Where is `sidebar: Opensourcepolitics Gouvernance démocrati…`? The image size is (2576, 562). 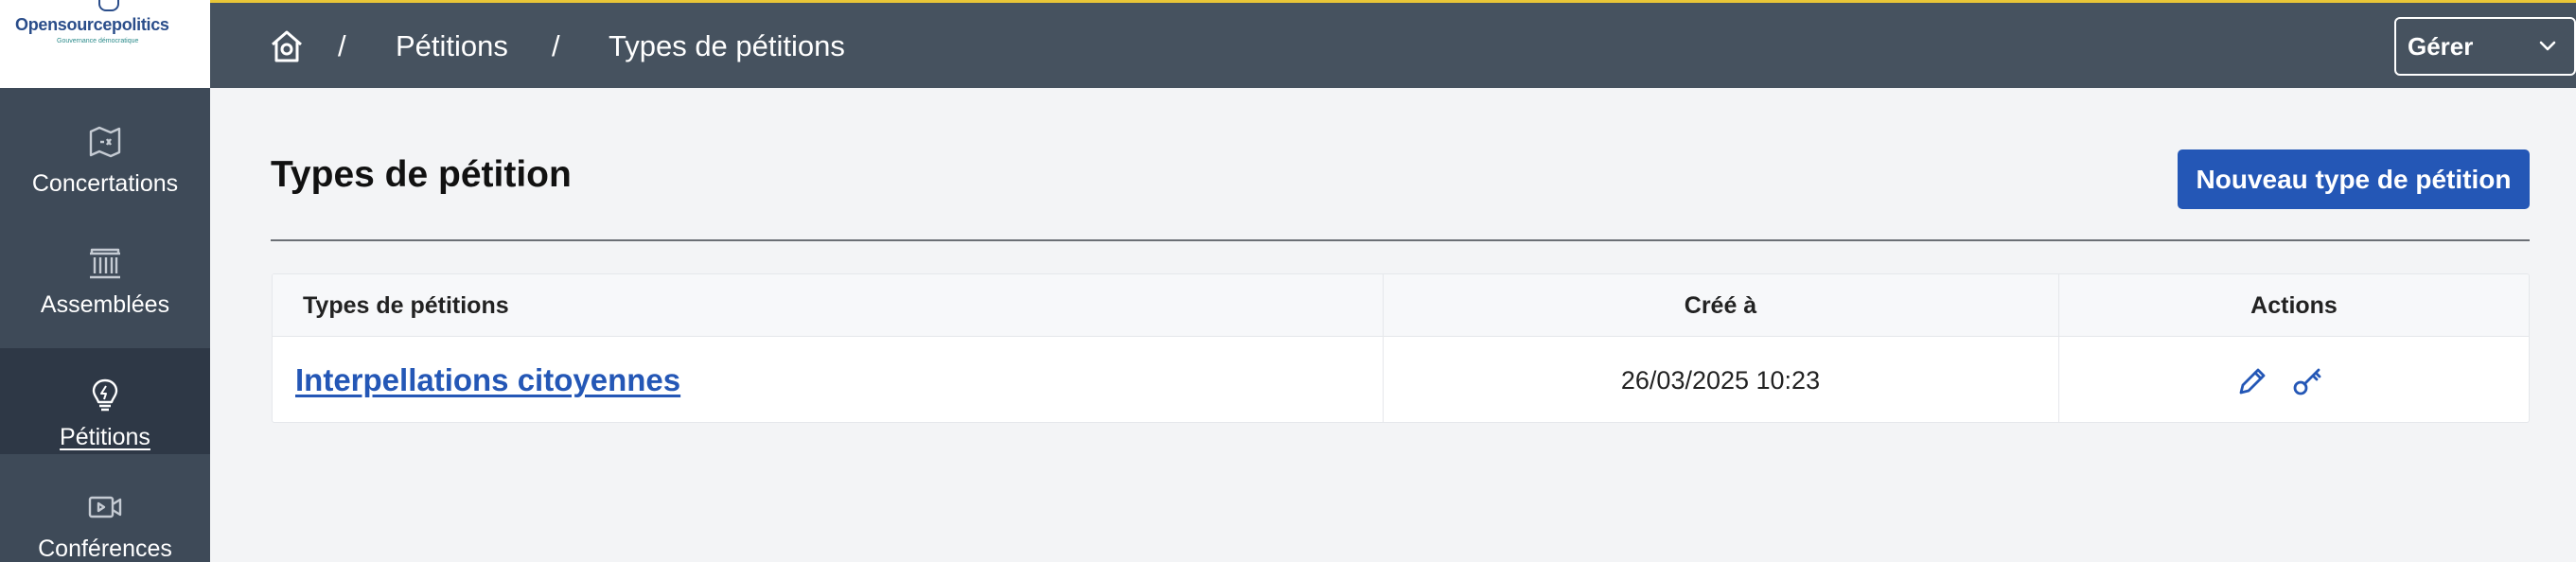
sidebar: Opensourcepolitics Gouvernance démocrati… is located at coordinates (105, 281).